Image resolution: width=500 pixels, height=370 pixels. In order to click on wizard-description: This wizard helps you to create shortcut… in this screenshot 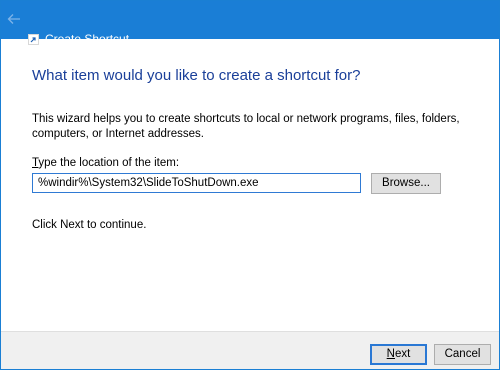, I will do `click(246, 126)`.